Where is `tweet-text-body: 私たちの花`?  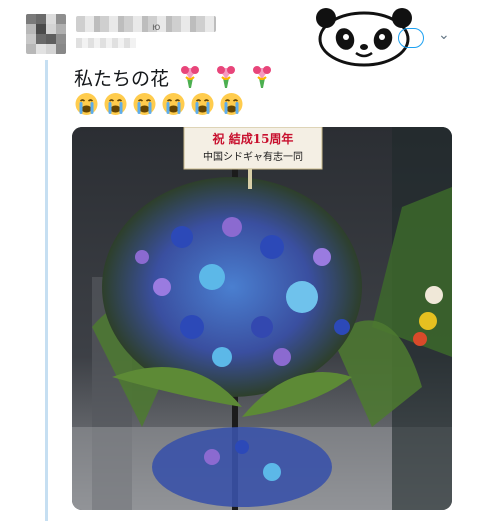 tweet-text-body: 私たちの花 is located at coordinates (122, 79).